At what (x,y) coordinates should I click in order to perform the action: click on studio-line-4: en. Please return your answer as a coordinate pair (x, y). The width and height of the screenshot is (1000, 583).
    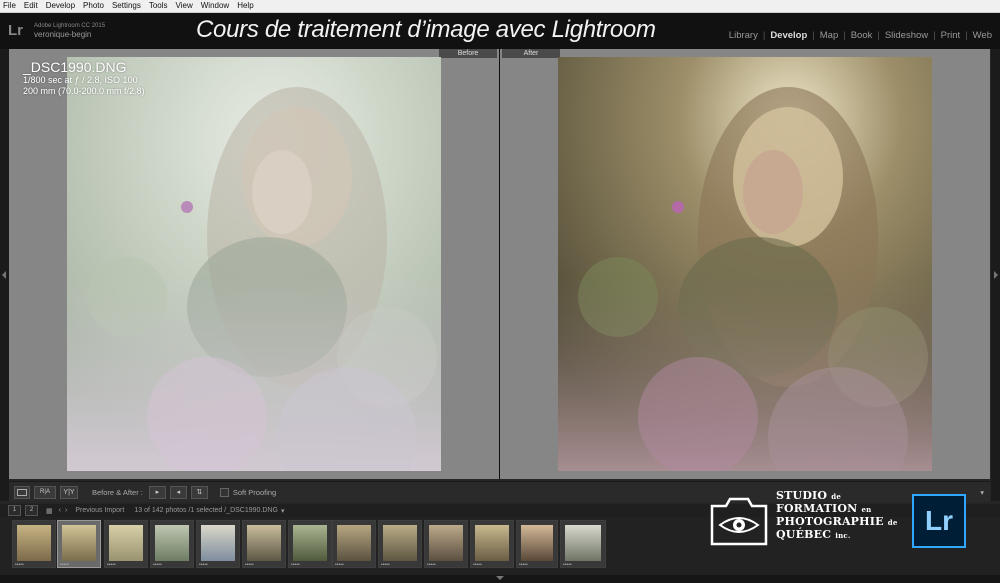
    Looking at the image, I should click on (866, 509).